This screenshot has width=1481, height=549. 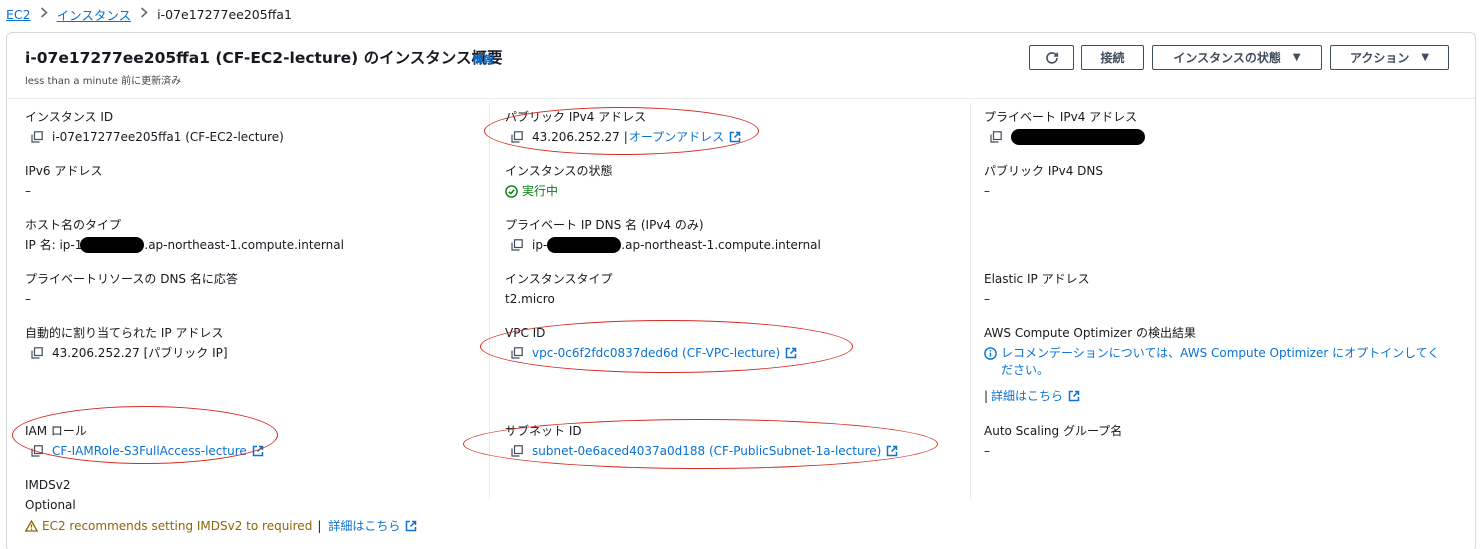 What do you see at coordinates (1214, 181) in the screenshot?
I see `public-ipv4-dns-field: パブリック IPv4 DNS –` at bounding box center [1214, 181].